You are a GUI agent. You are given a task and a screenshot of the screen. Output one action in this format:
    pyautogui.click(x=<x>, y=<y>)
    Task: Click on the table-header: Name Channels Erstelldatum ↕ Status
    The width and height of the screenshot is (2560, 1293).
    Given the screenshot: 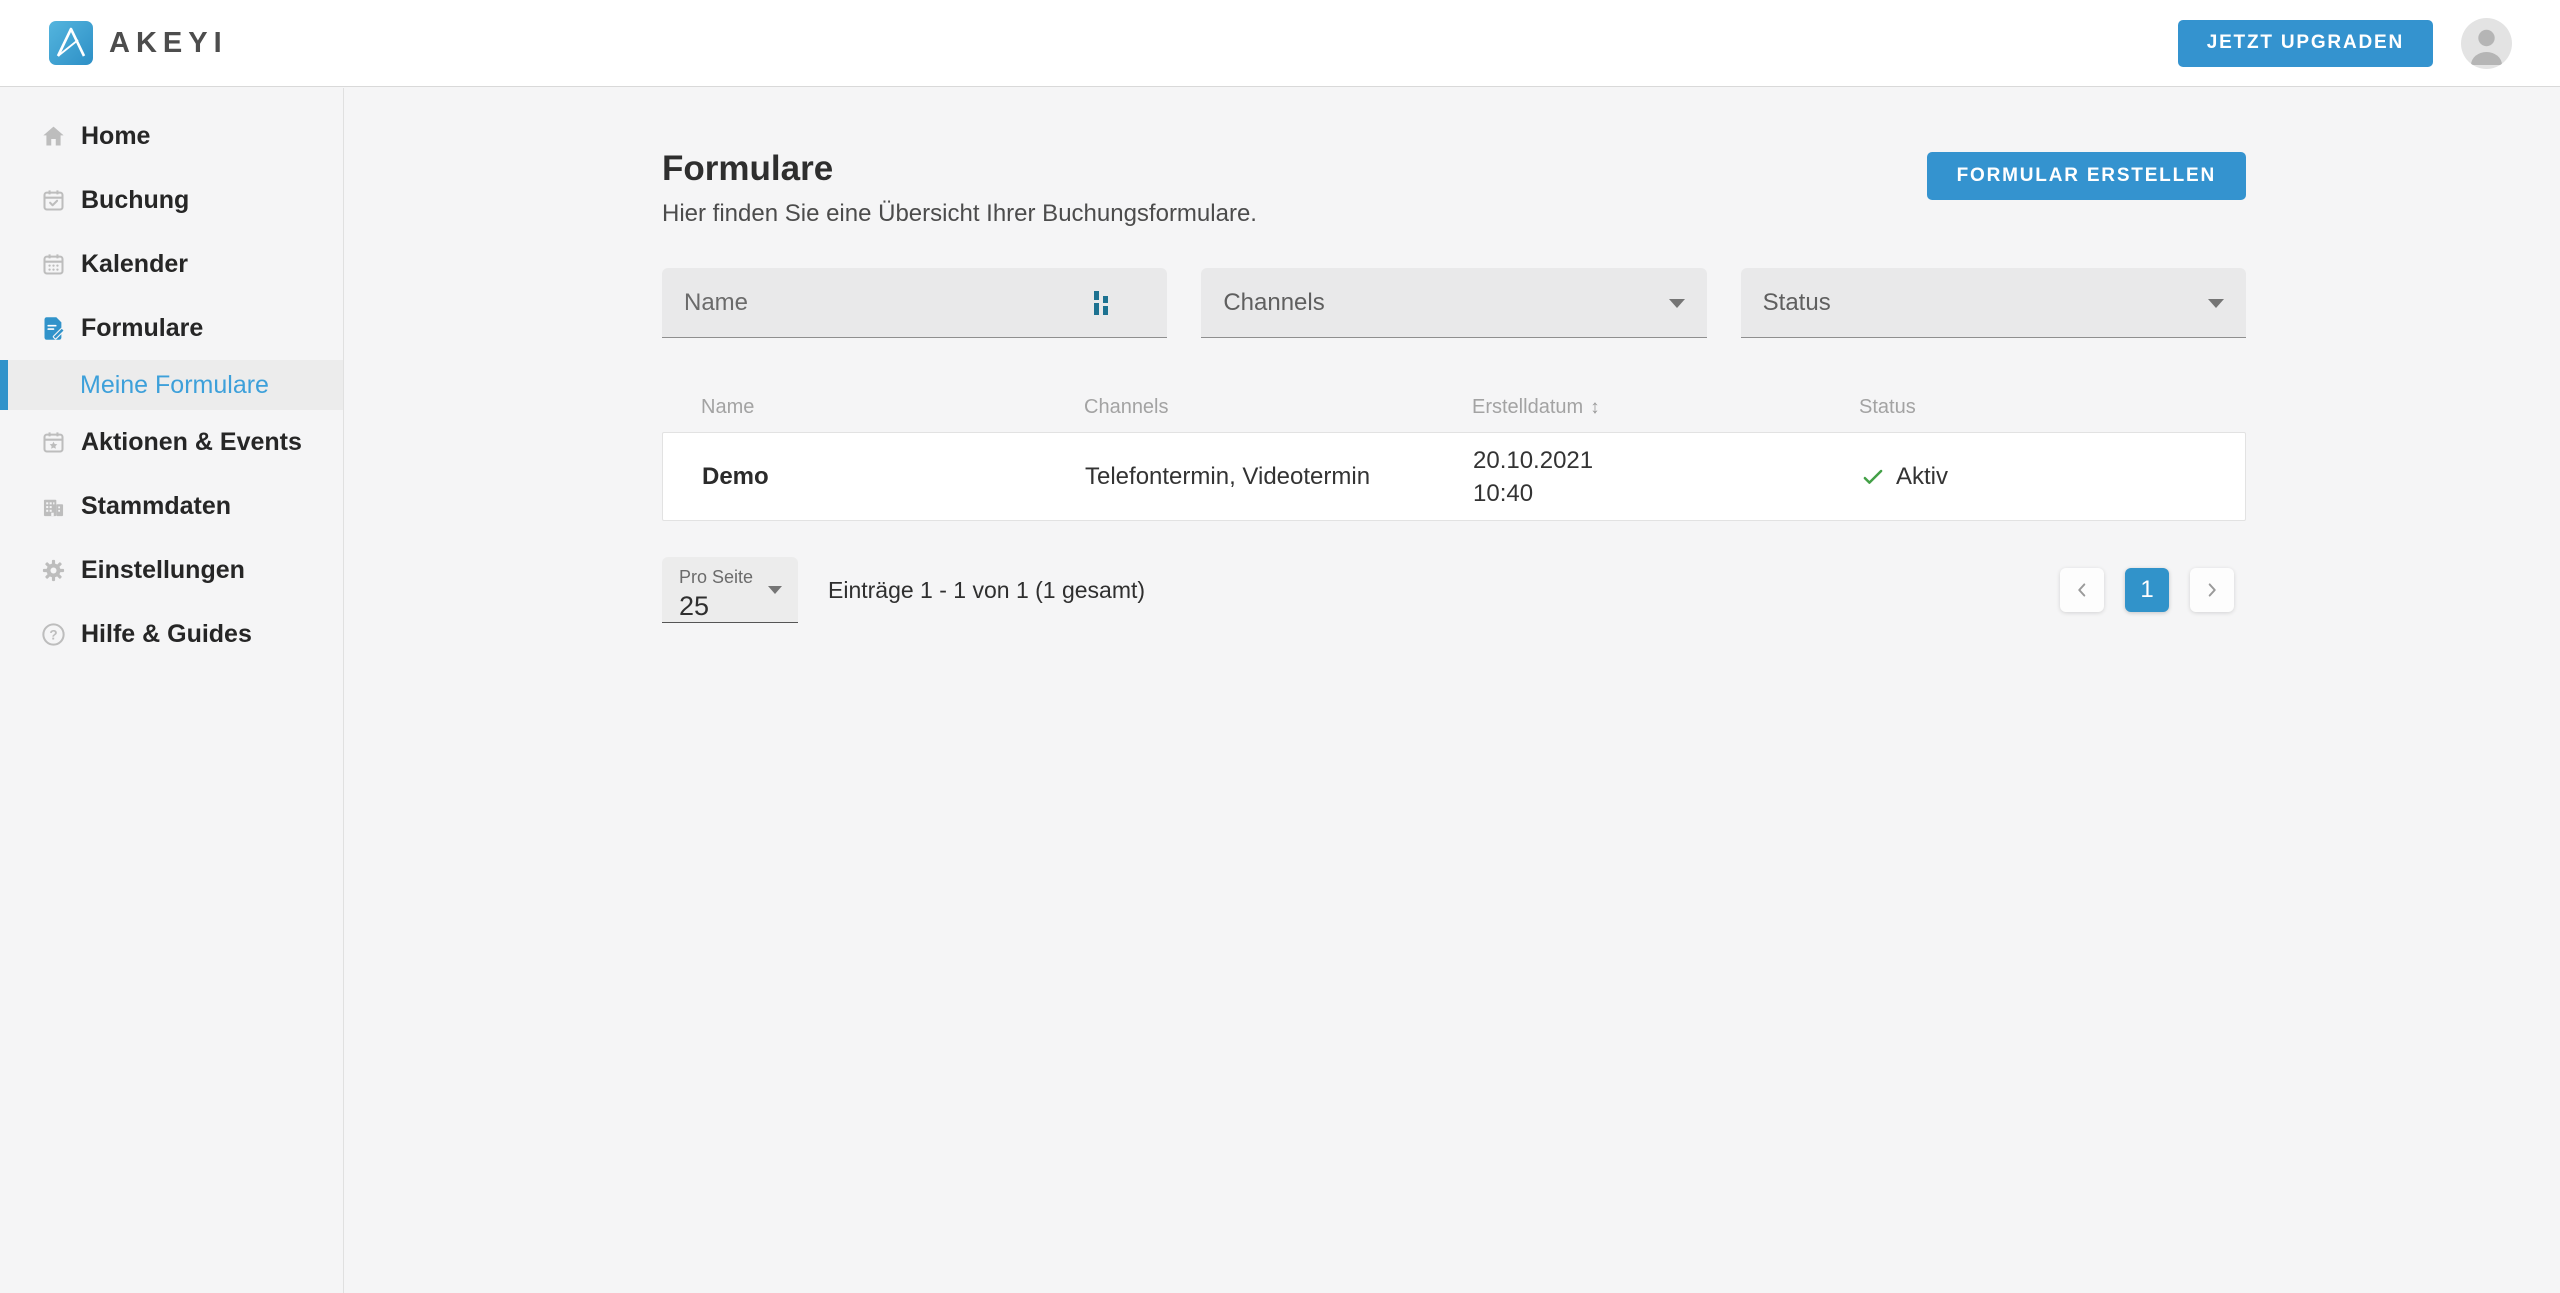 What is the action you would take?
    pyautogui.click(x=1454, y=407)
    